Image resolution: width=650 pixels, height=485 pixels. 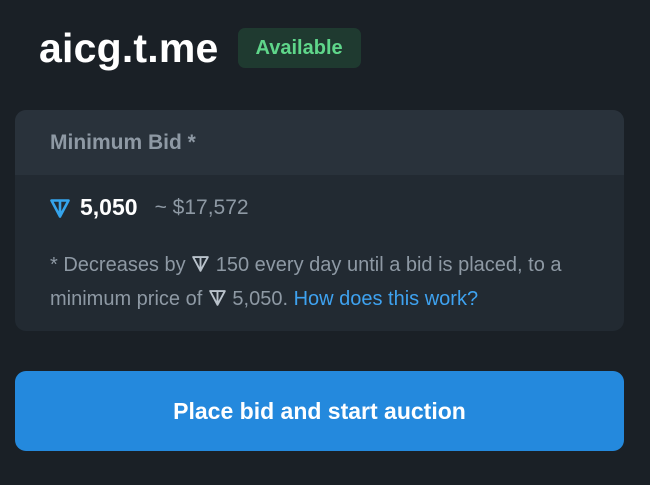 I want to click on note-text-1: * Decreases by, so click(x=118, y=265).